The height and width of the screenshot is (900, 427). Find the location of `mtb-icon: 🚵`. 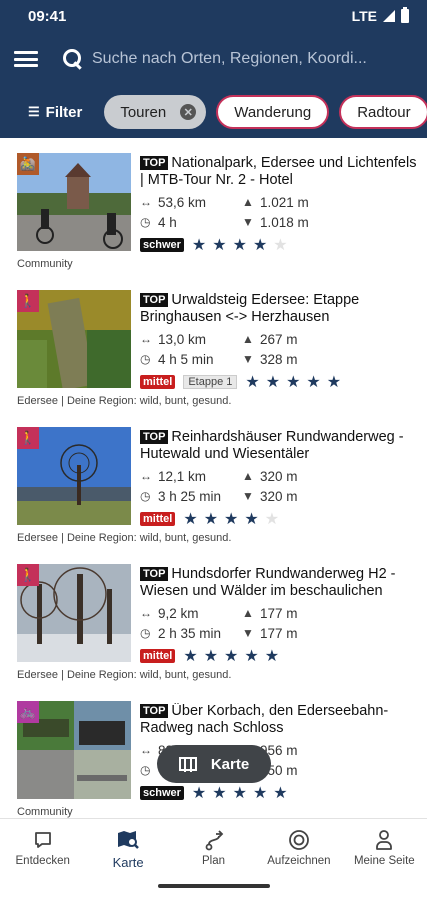

mtb-icon: 🚵 is located at coordinates (28, 164).